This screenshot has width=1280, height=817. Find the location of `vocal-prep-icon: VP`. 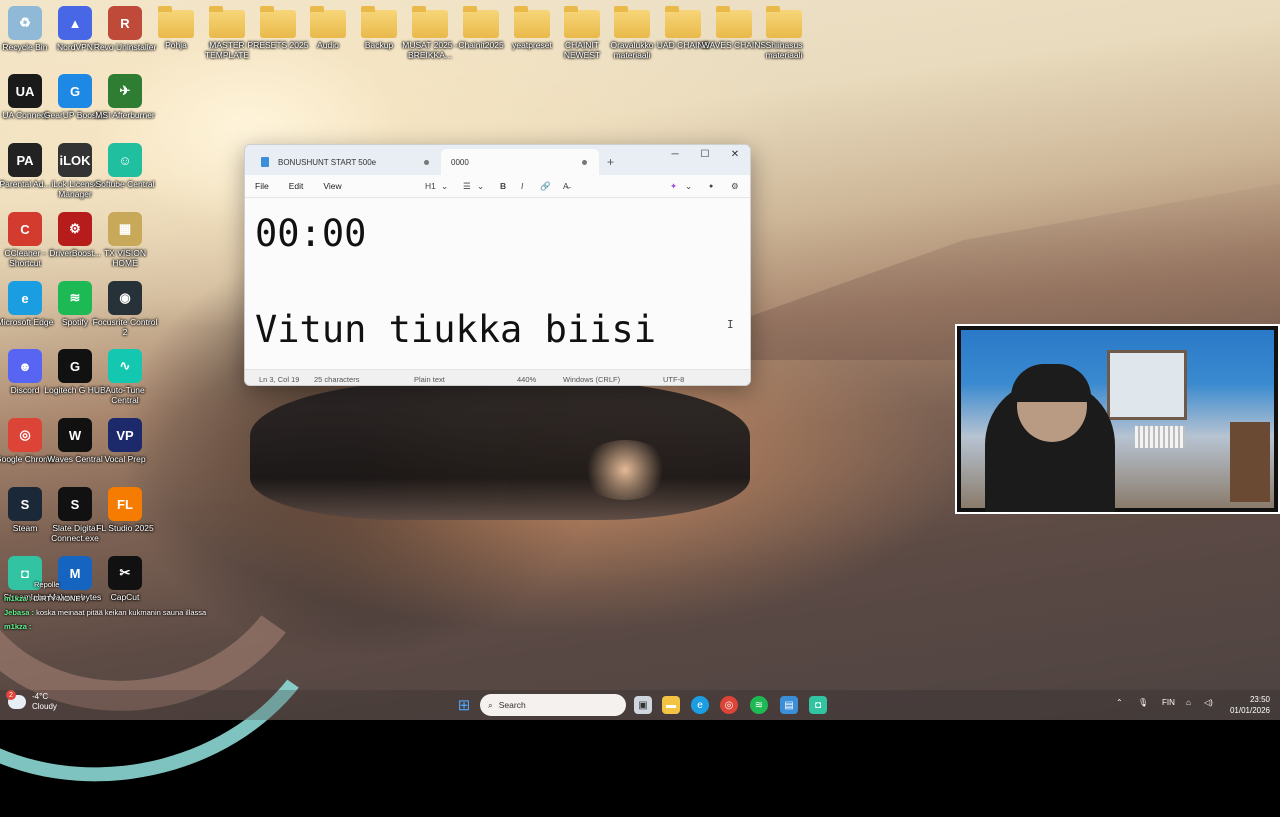

vocal-prep-icon: VP is located at coordinates (125, 435).